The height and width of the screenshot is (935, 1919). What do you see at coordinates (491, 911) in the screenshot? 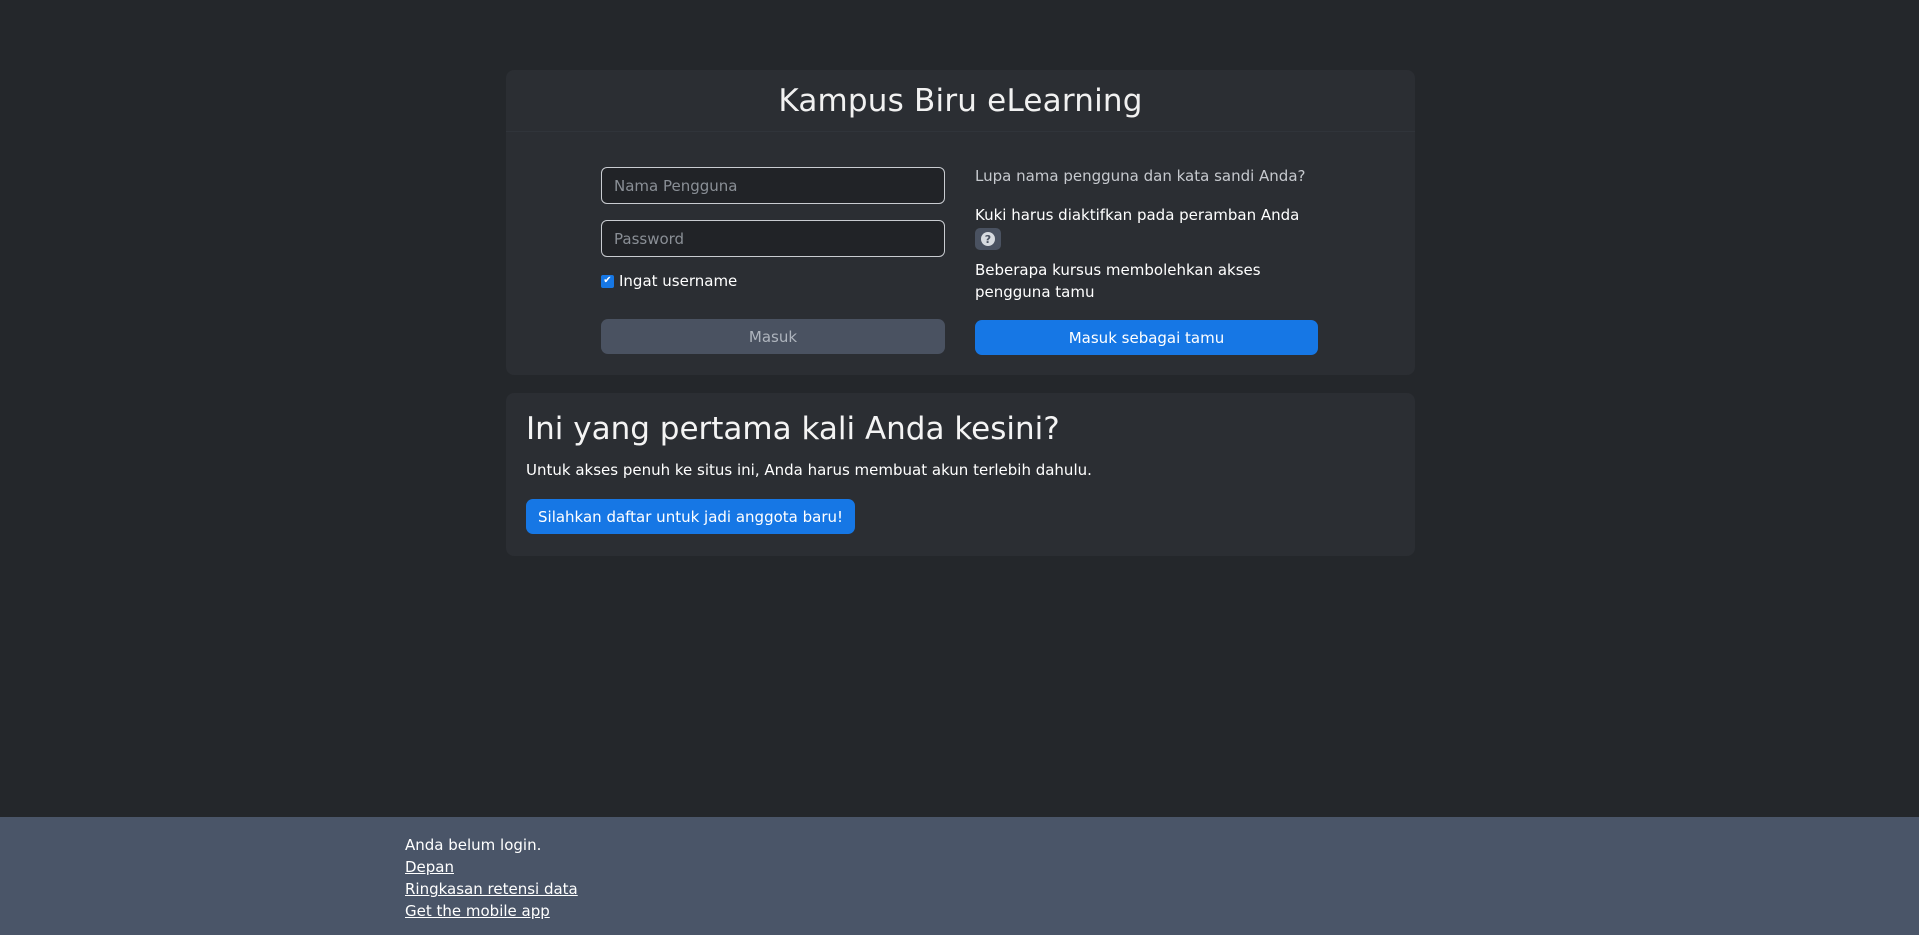
I see `footer-link-mobile-app: Get the mobile app` at bounding box center [491, 911].